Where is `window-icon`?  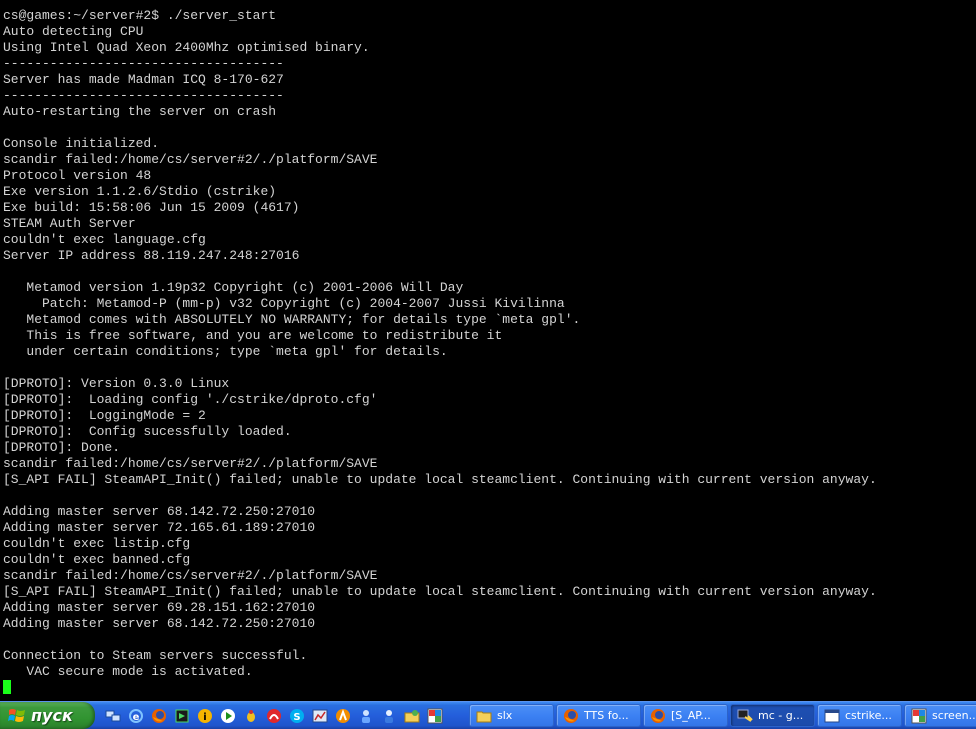
window-icon is located at coordinates (832, 716).